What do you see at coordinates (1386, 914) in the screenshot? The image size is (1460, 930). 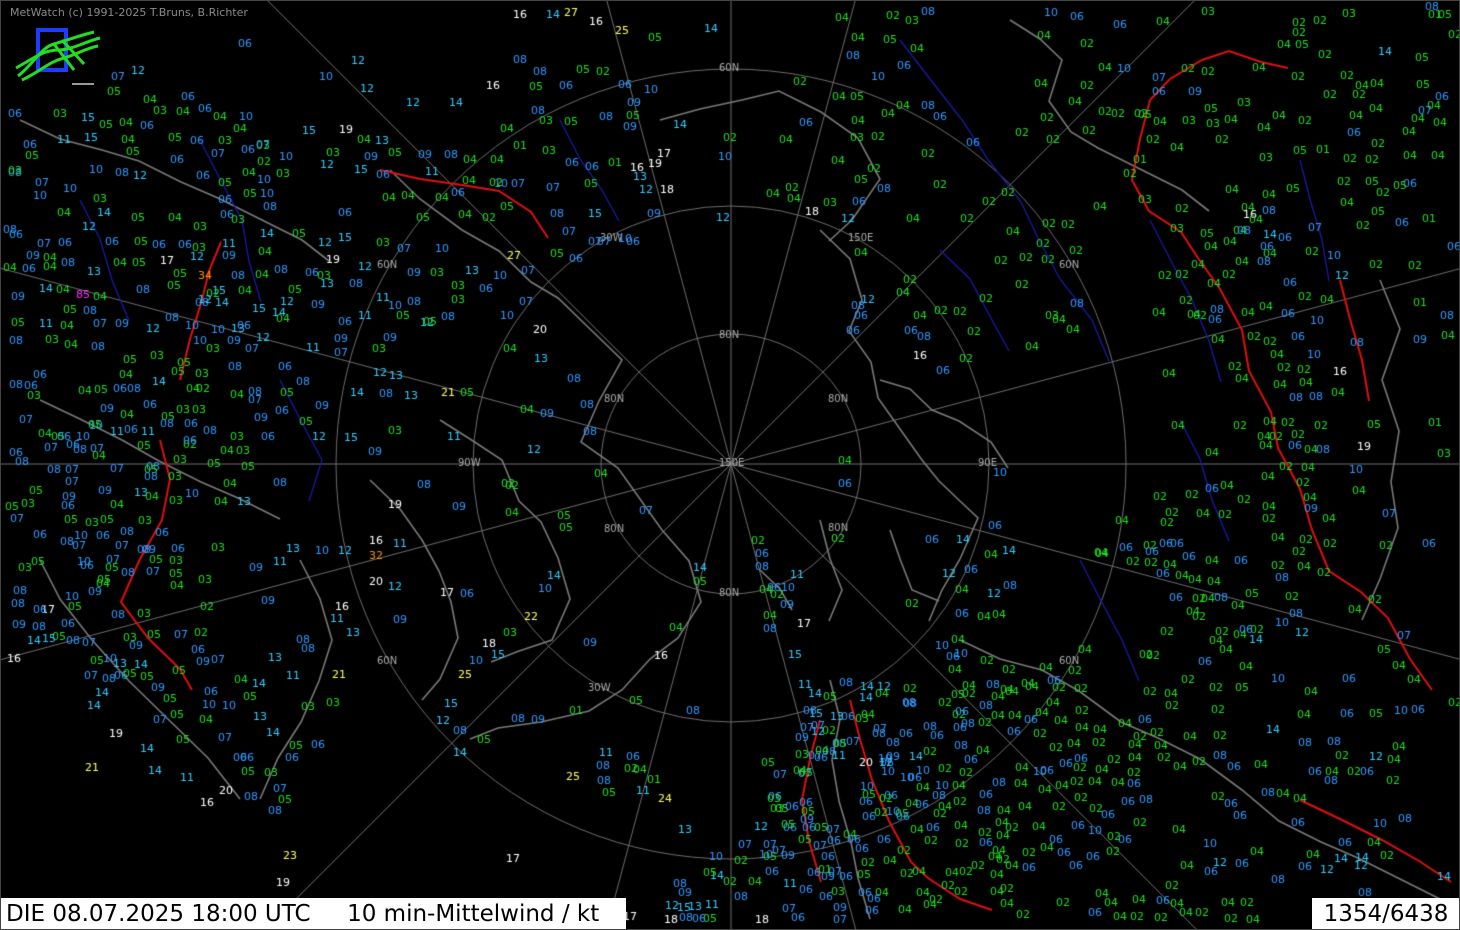 I see `status-bar-station-count: 1354/6438` at bounding box center [1386, 914].